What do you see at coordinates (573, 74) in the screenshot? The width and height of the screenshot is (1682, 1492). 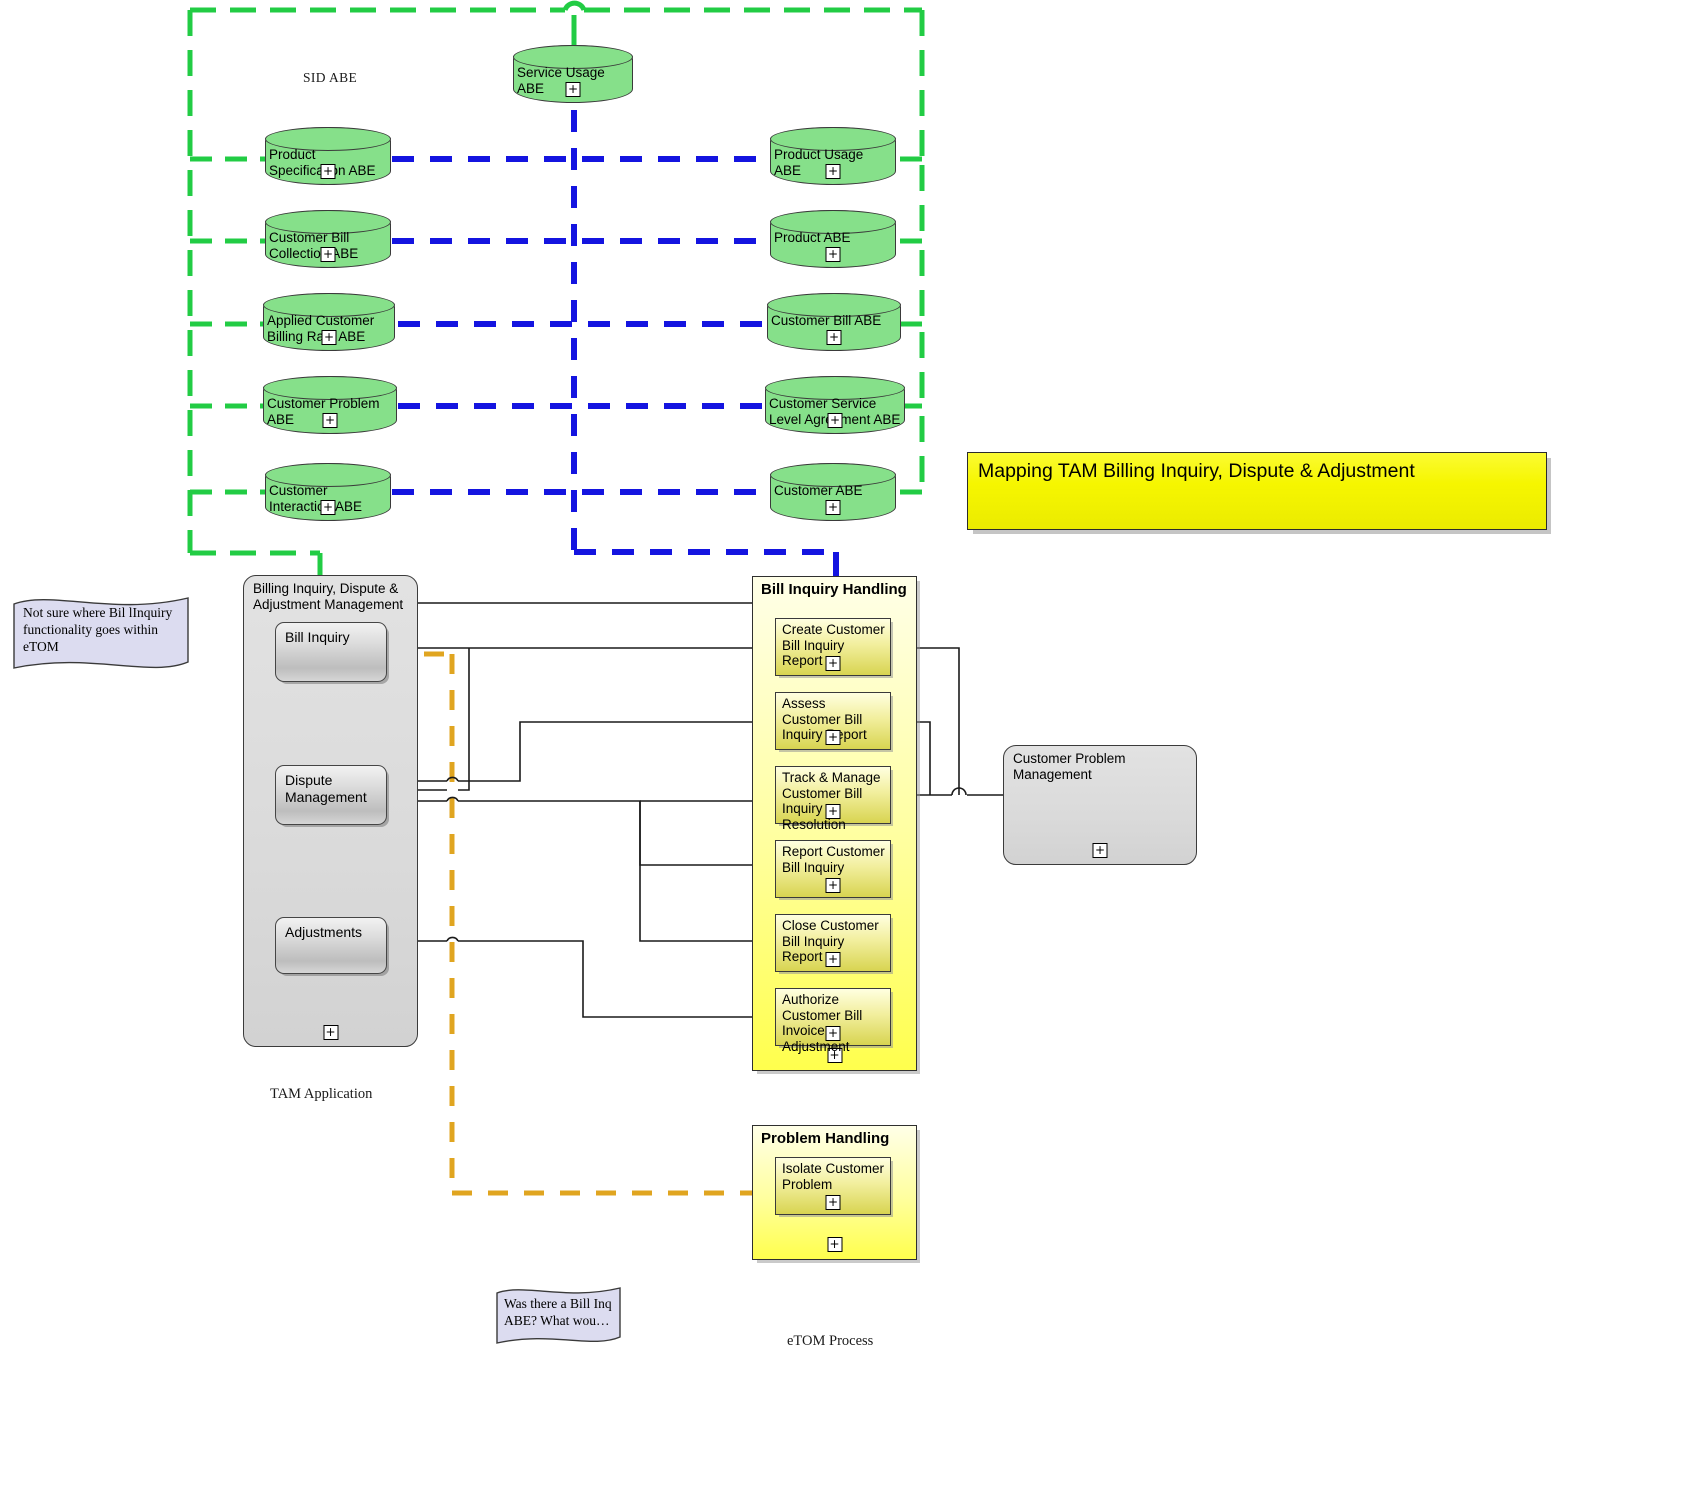 I see `abe-service-usage-abe: Service Usage ABE` at bounding box center [573, 74].